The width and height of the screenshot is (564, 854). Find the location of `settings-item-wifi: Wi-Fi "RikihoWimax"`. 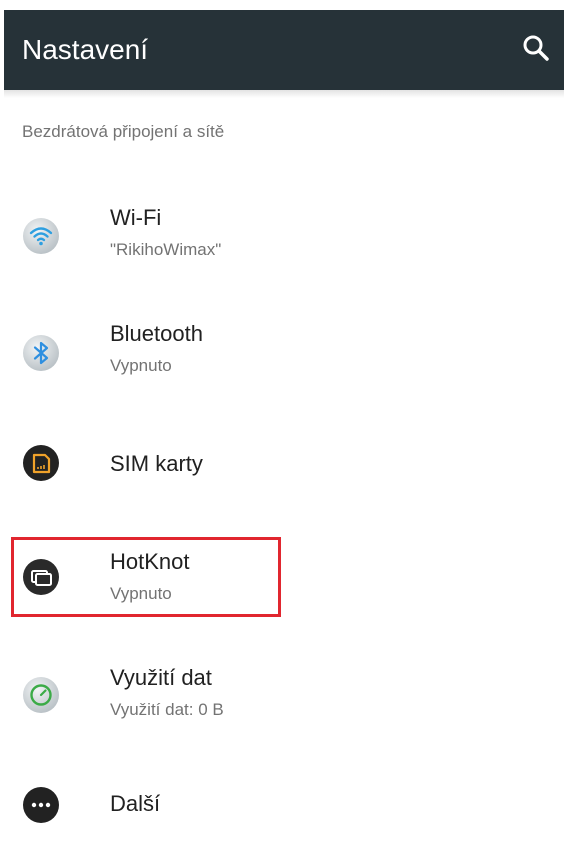

settings-item-wifi: Wi-Fi "RikihoWimax" is located at coordinates (282, 240).